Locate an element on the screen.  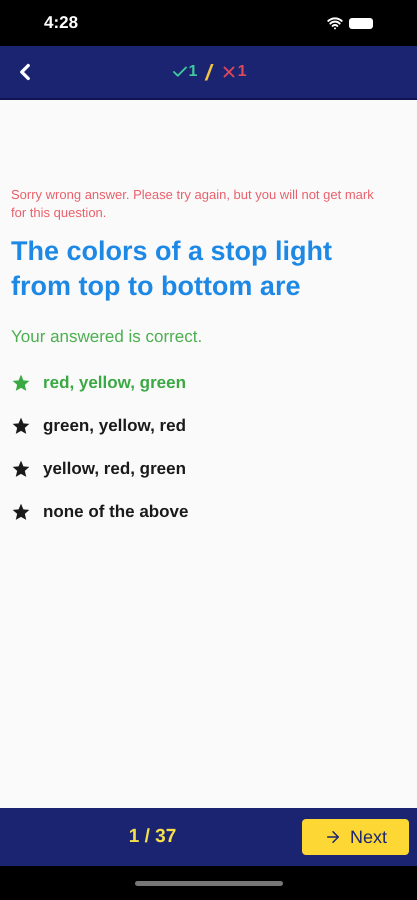
question-text: The colors of a stop light from top to bottom are is located at coordinates (172, 269).